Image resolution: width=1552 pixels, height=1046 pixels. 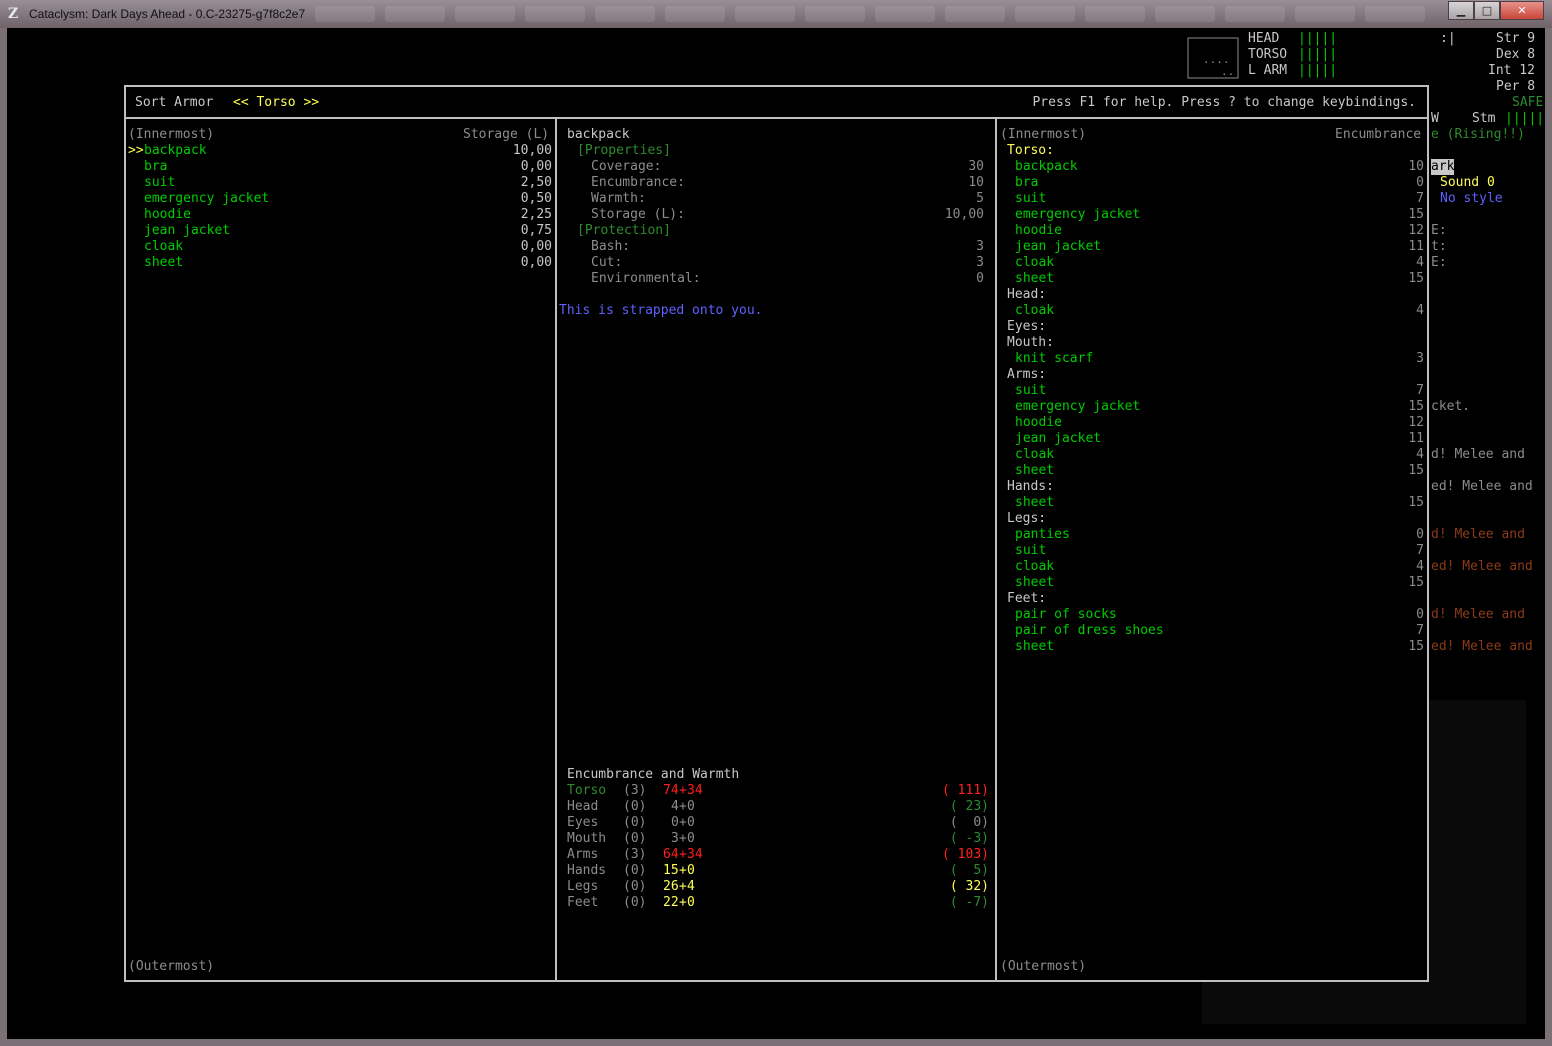 What do you see at coordinates (691, 806) in the screenshot?
I see `enc-layer-penalty: 0` at bounding box center [691, 806].